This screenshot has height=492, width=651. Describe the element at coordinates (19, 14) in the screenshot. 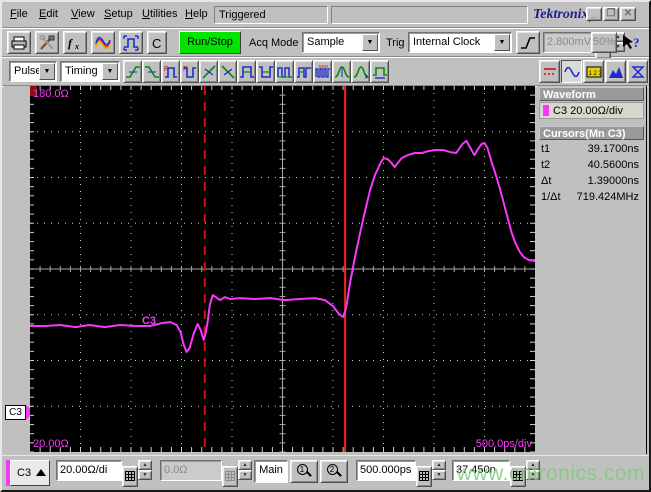

I see `menu-file: File` at that location.